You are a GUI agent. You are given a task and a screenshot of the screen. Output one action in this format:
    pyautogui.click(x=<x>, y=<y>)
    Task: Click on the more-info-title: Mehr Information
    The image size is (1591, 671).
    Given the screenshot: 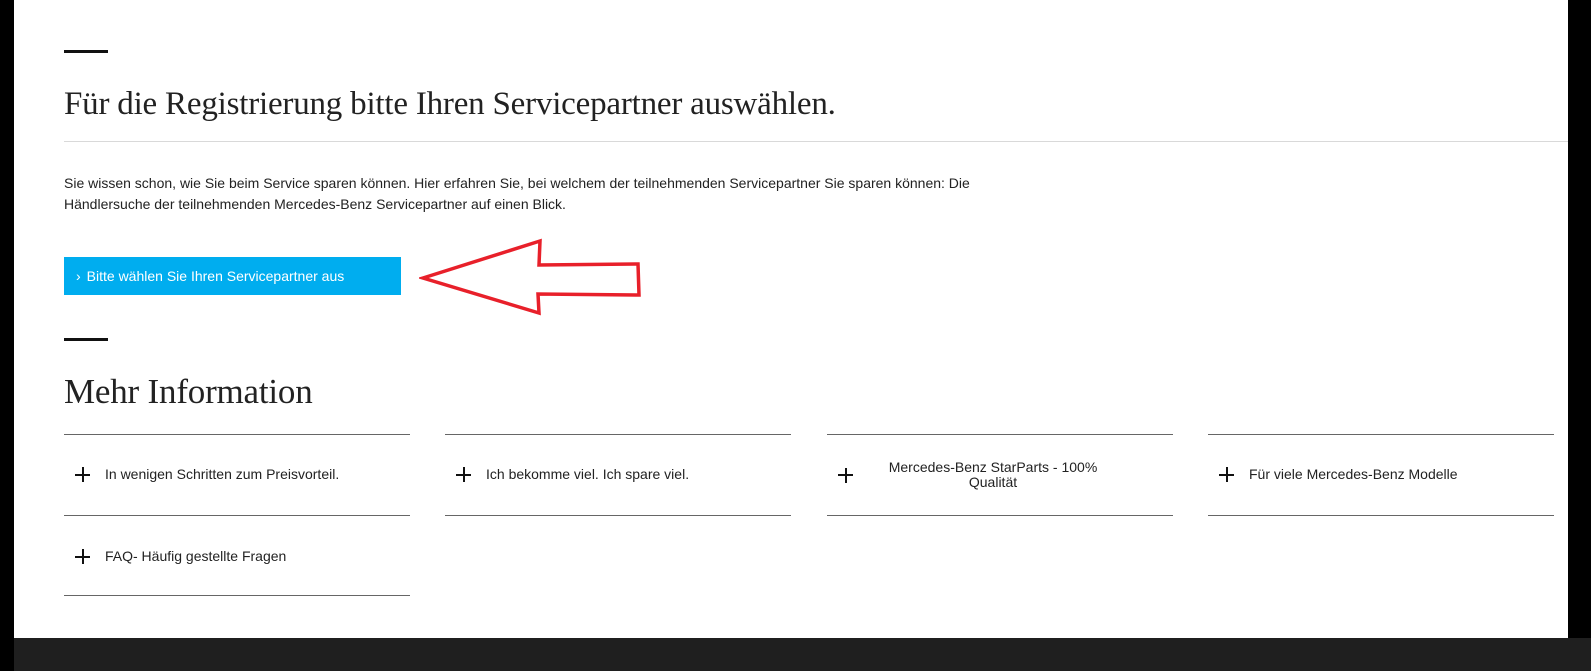 What is the action you would take?
    pyautogui.click(x=188, y=391)
    